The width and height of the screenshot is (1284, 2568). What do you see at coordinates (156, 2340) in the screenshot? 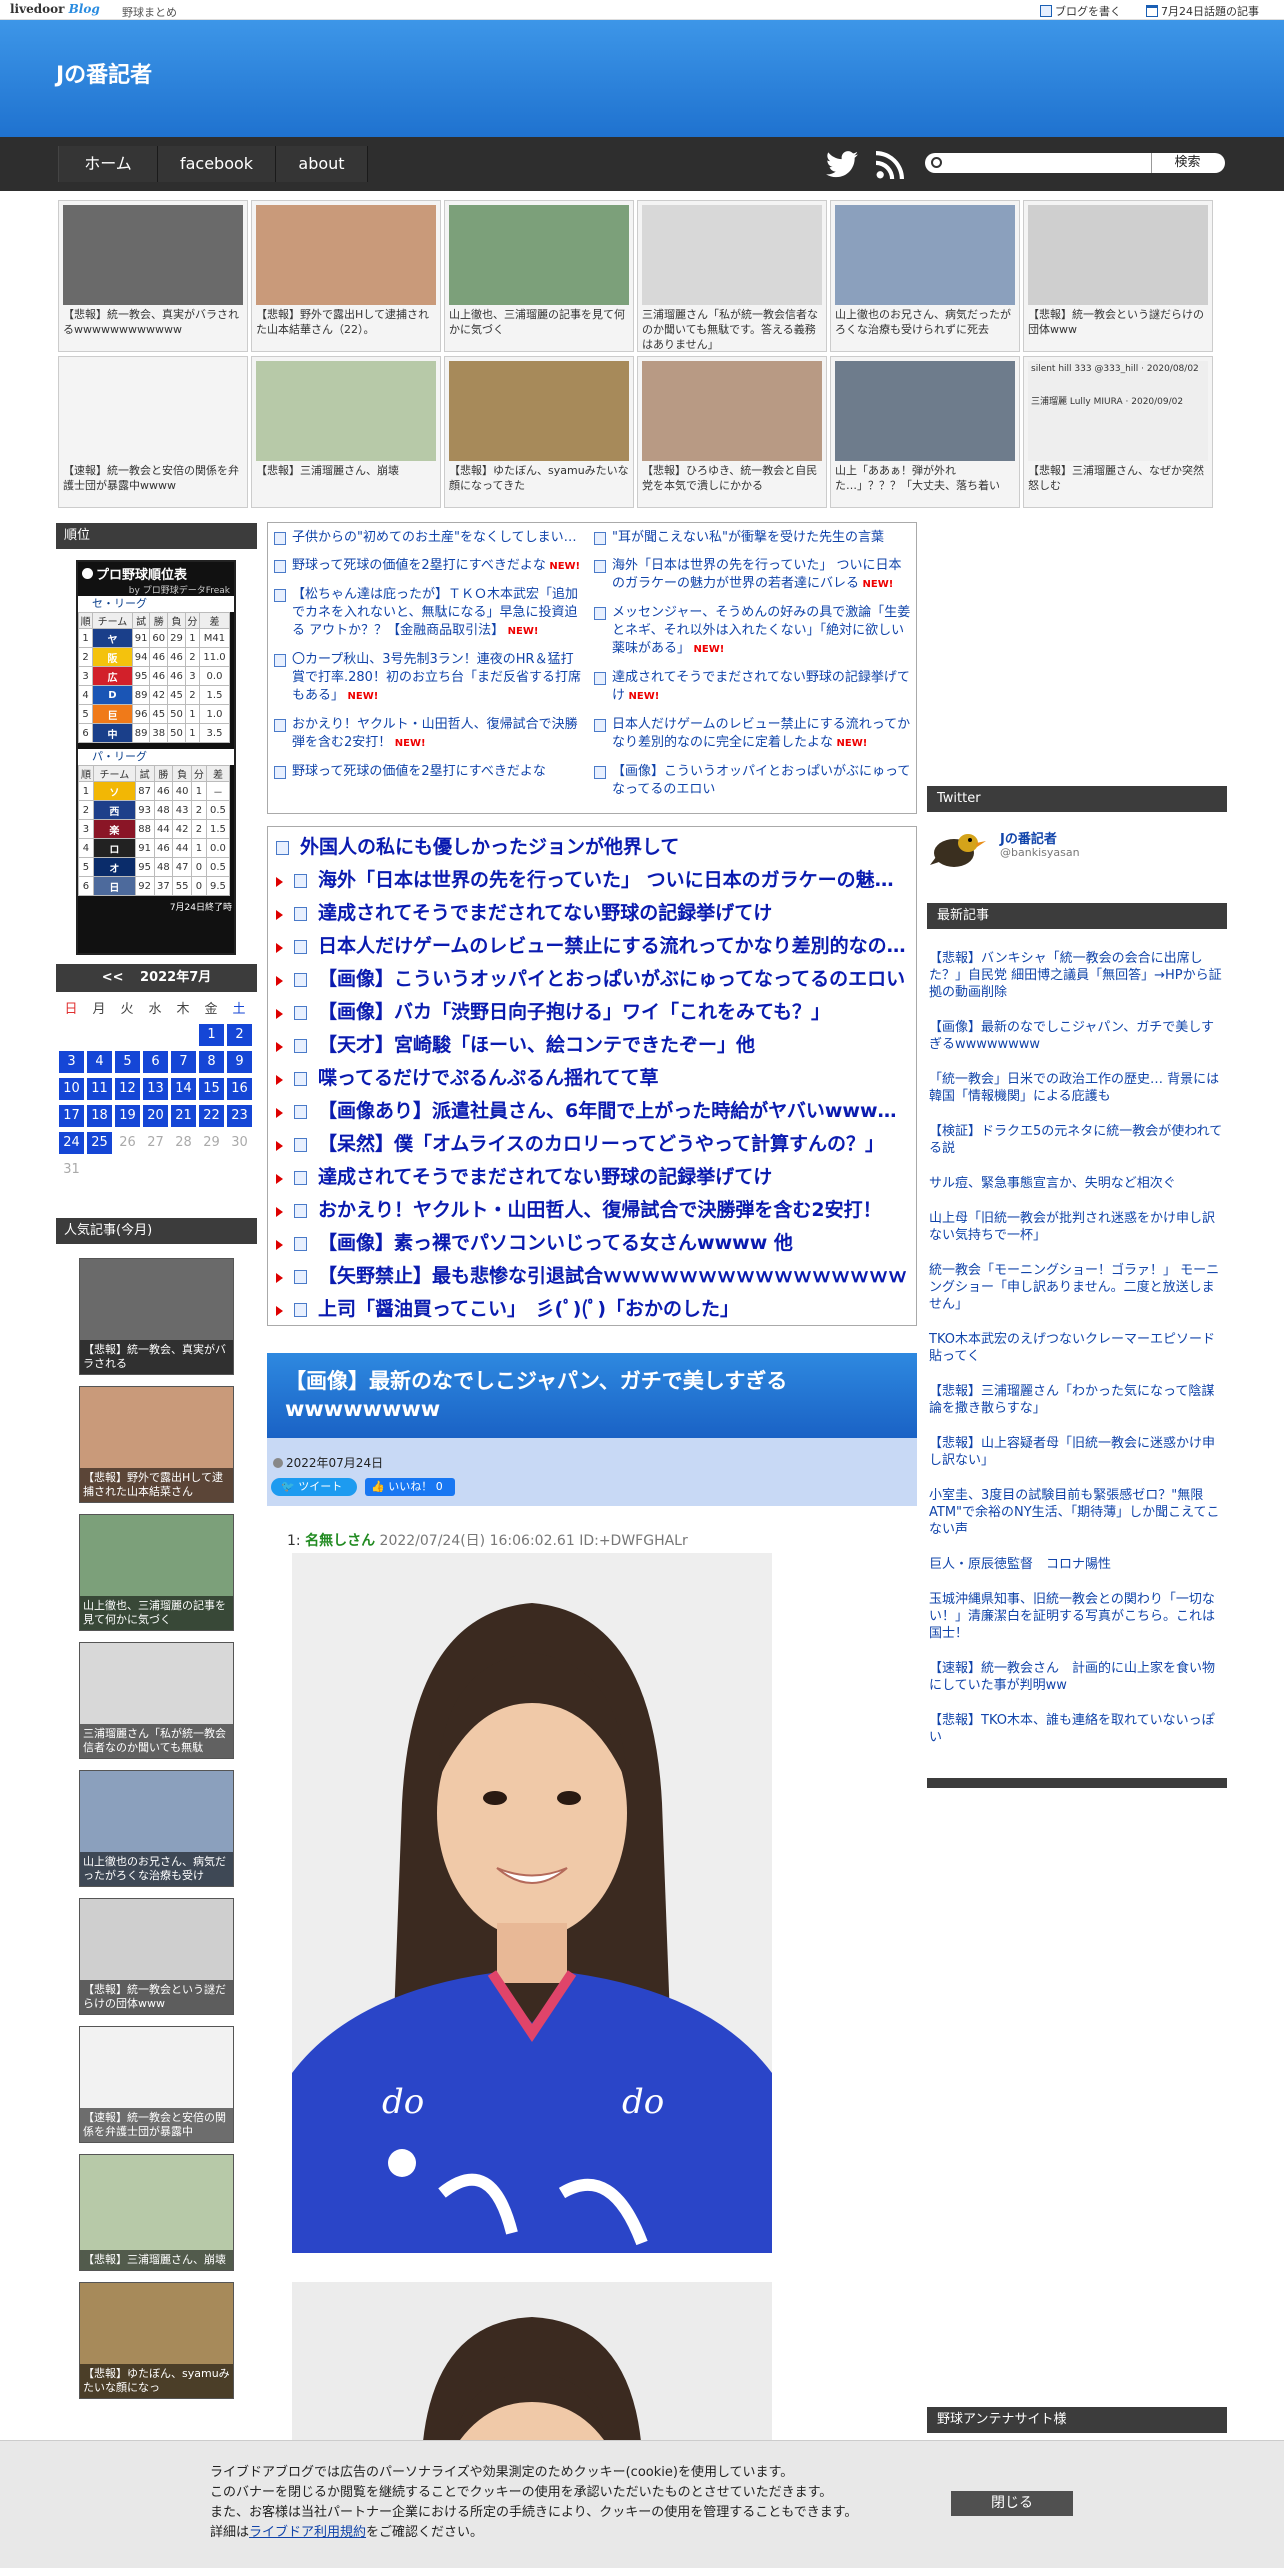
I see `popular-article: 【悲報】ゆたぼん、syamuみたいな顔になっ` at bounding box center [156, 2340].